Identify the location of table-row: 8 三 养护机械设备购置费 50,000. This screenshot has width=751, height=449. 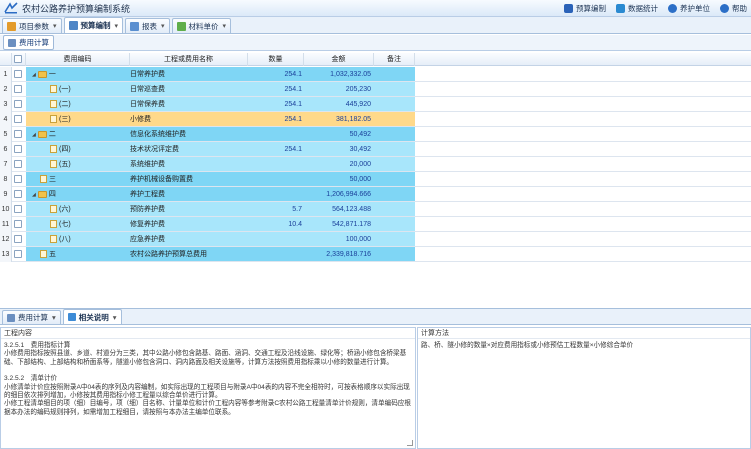
(375, 179).